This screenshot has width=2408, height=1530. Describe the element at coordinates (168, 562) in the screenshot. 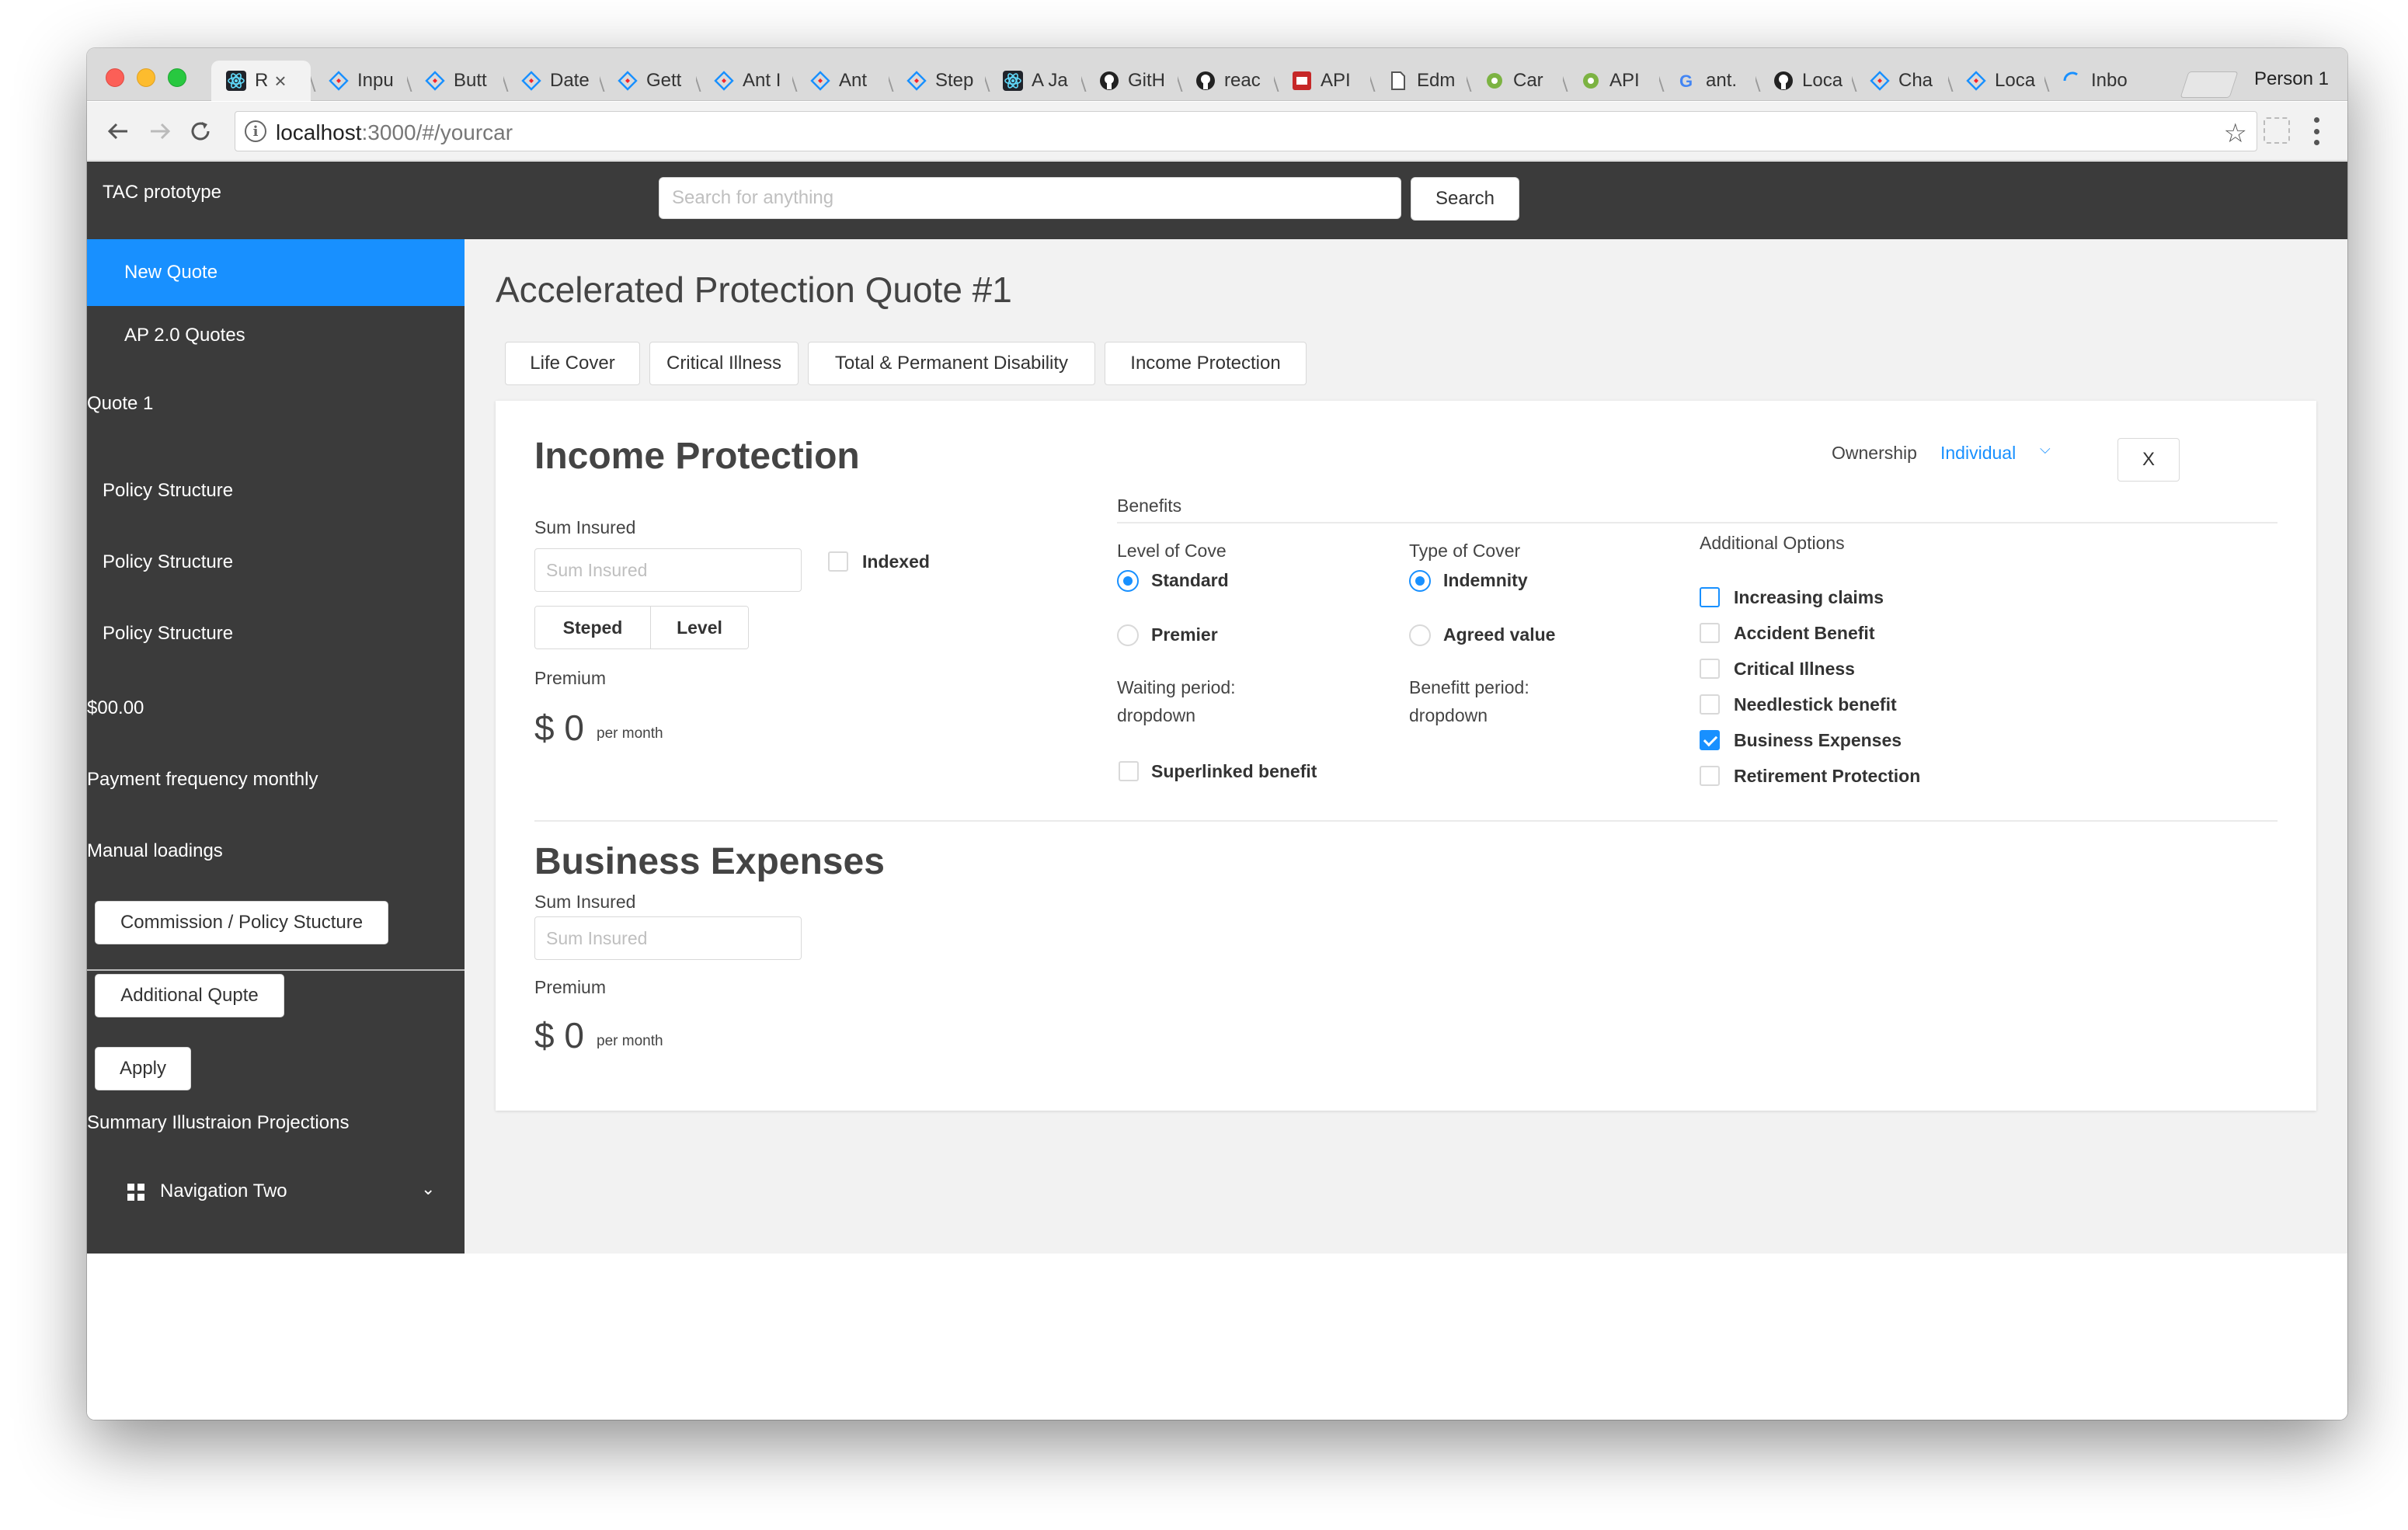

I see `sidebar-item-policy-structure-2: Policy Structure` at that location.